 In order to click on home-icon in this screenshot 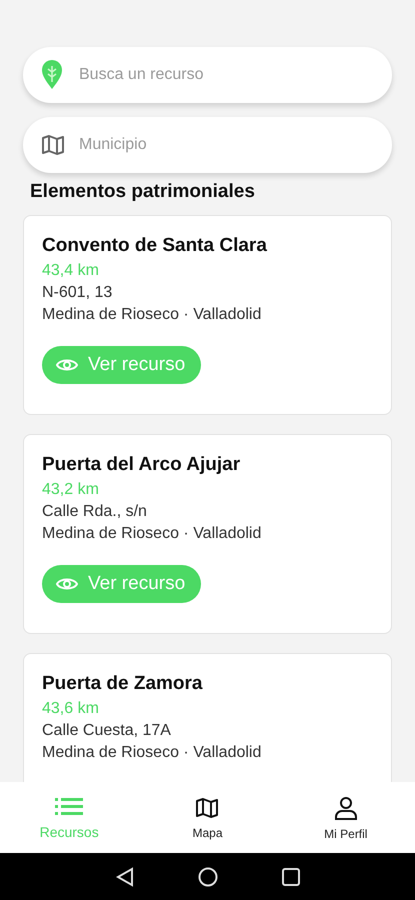, I will do `click(208, 876)`.